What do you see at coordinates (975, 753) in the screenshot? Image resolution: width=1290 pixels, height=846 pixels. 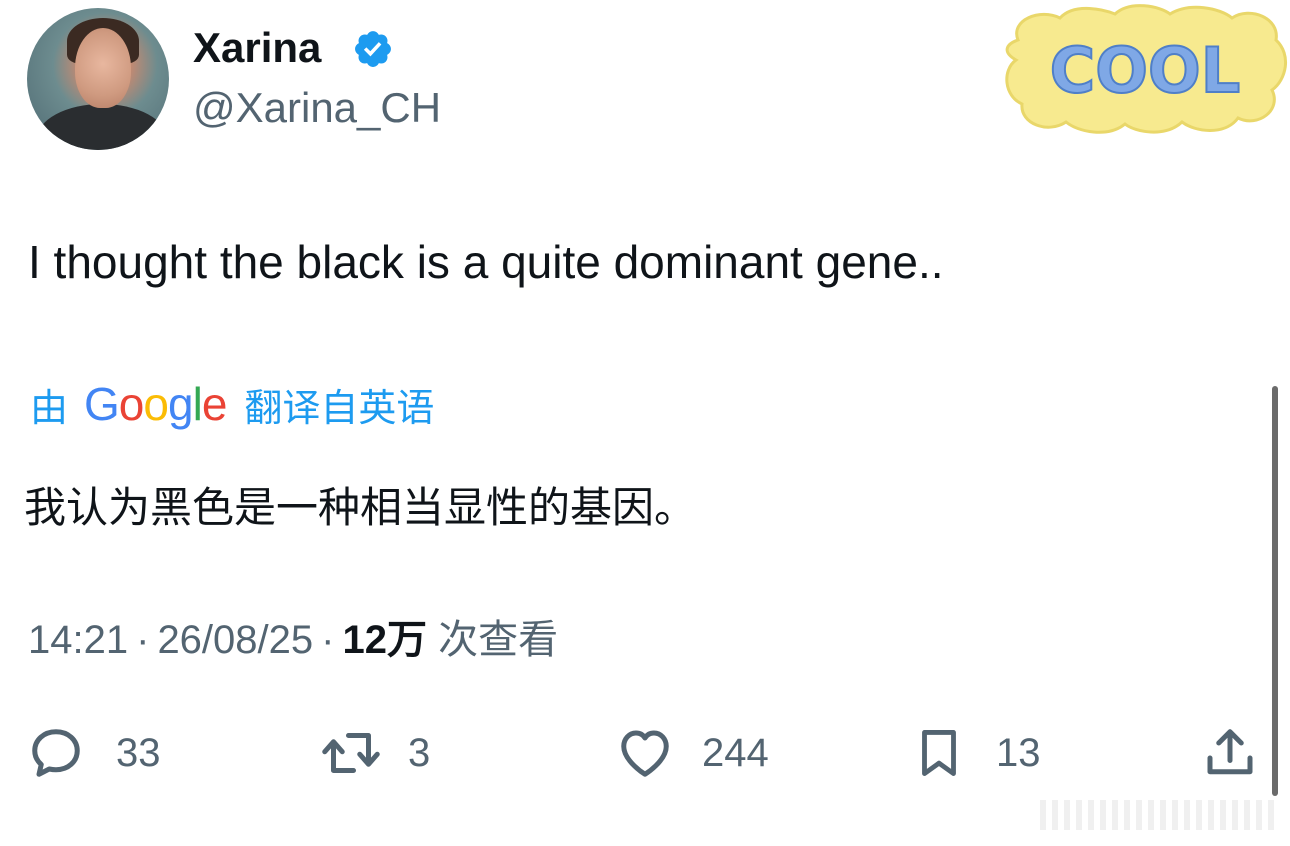 I see `bookmark-button: 13` at bounding box center [975, 753].